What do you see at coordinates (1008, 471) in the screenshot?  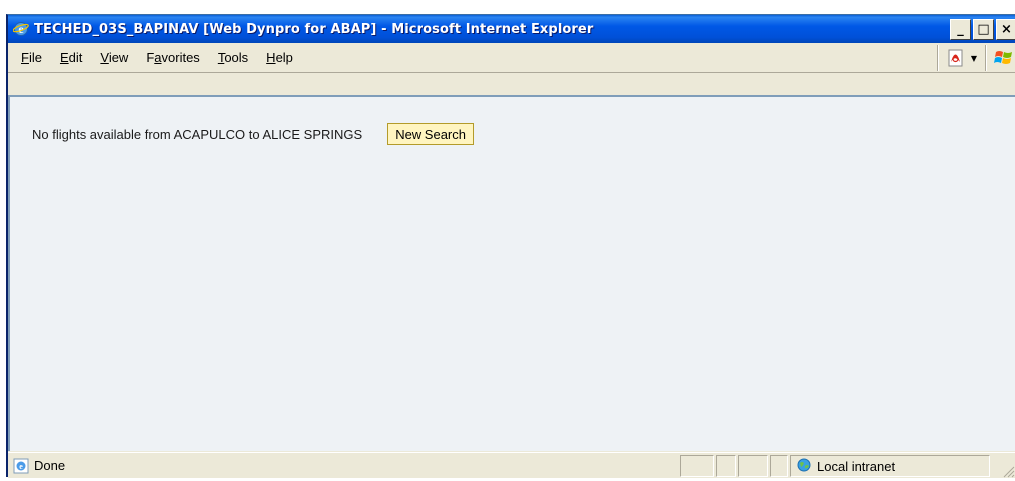 I see `resize-grip-icon` at bounding box center [1008, 471].